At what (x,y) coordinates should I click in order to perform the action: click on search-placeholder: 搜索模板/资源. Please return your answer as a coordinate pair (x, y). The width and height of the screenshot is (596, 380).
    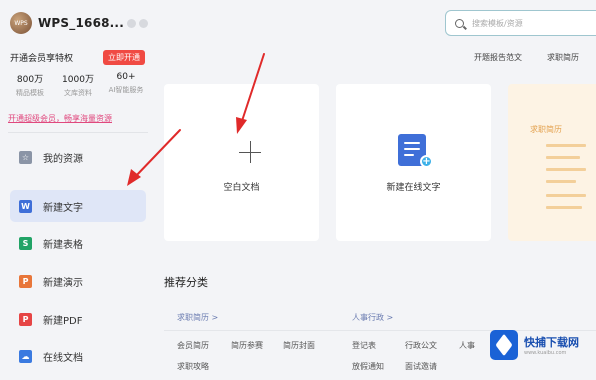
    Looking at the image, I should click on (497, 23).